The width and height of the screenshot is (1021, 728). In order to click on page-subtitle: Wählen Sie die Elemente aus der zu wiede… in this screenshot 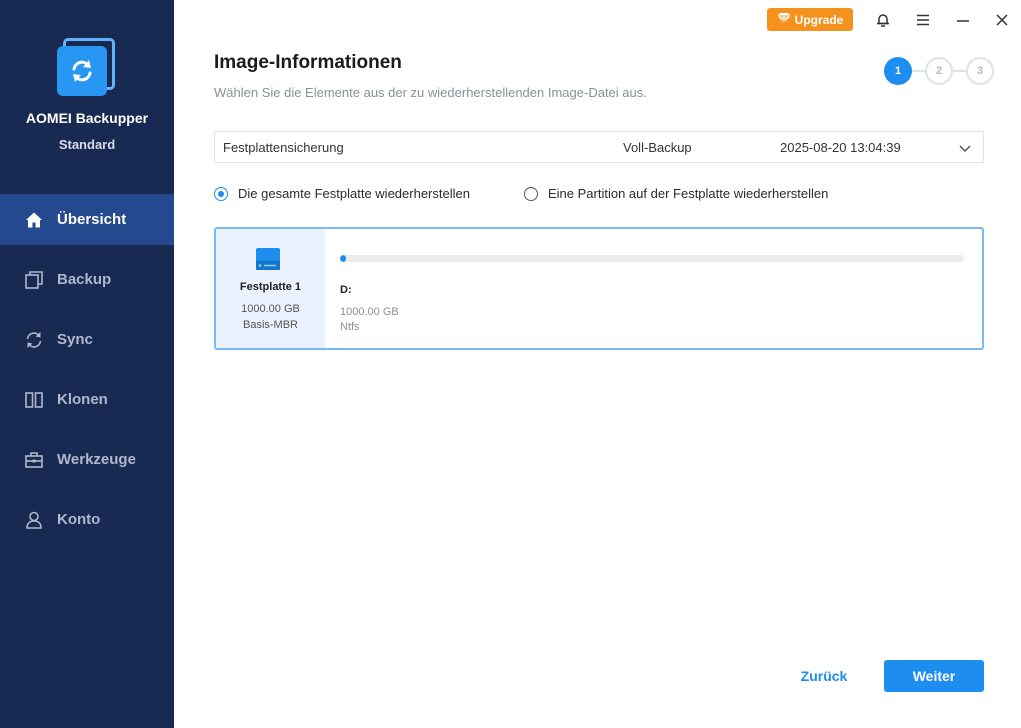, I will do `click(430, 92)`.